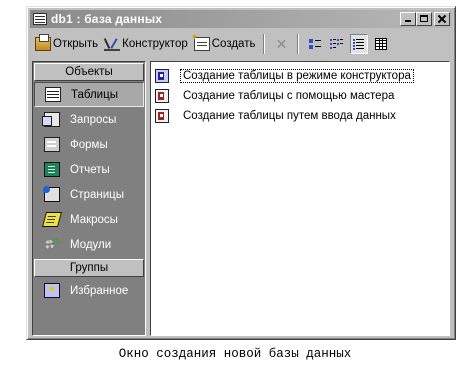  What do you see at coordinates (52, 290) in the screenshot?
I see `favorites-icon: ★` at bounding box center [52, 290].